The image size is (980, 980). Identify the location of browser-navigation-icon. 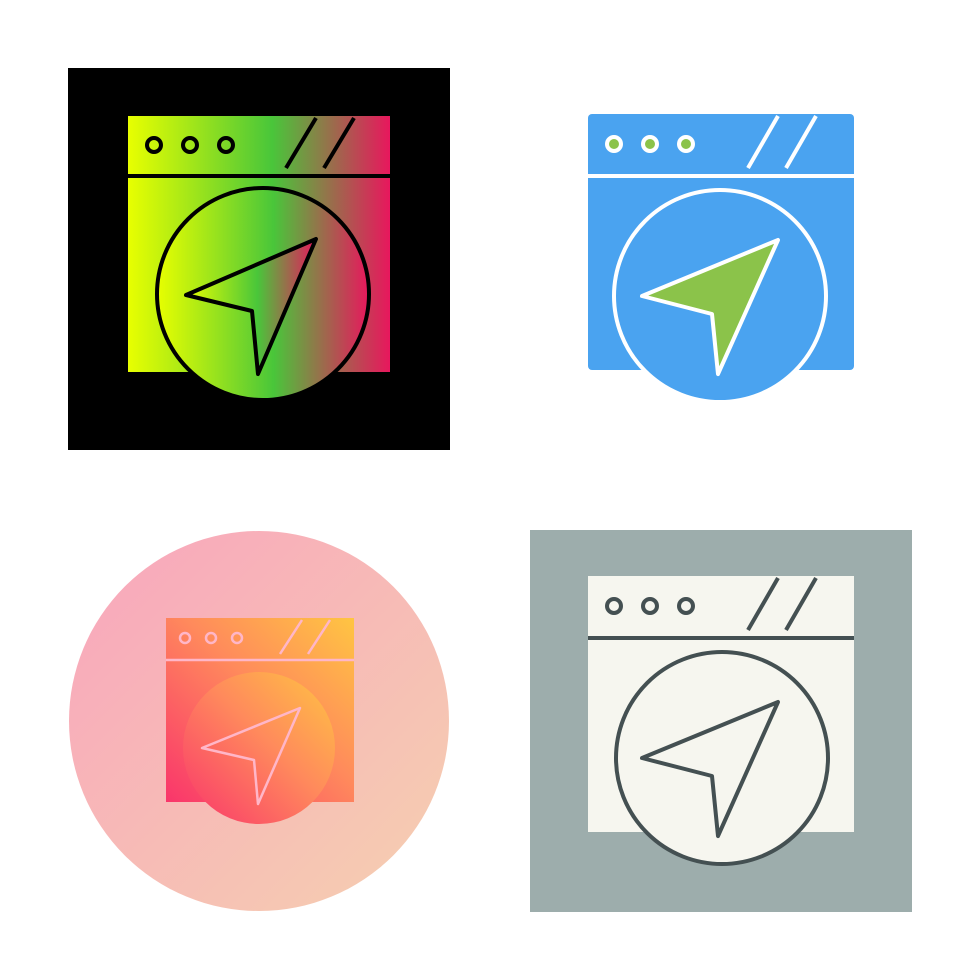
(721, 259).